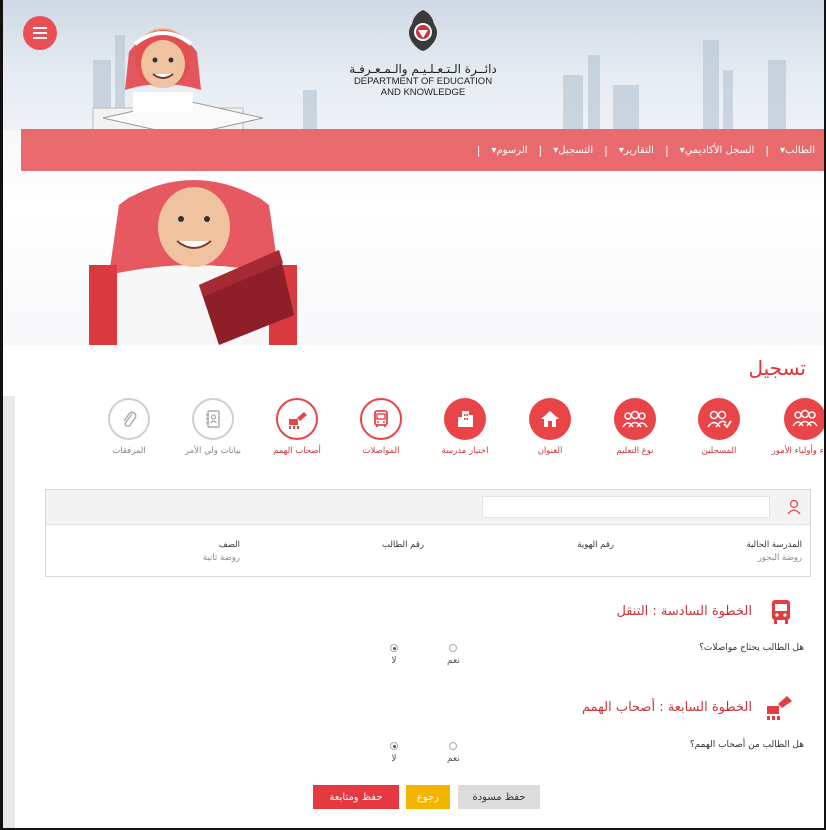  I want to click on school-icon, so click(465, 419).